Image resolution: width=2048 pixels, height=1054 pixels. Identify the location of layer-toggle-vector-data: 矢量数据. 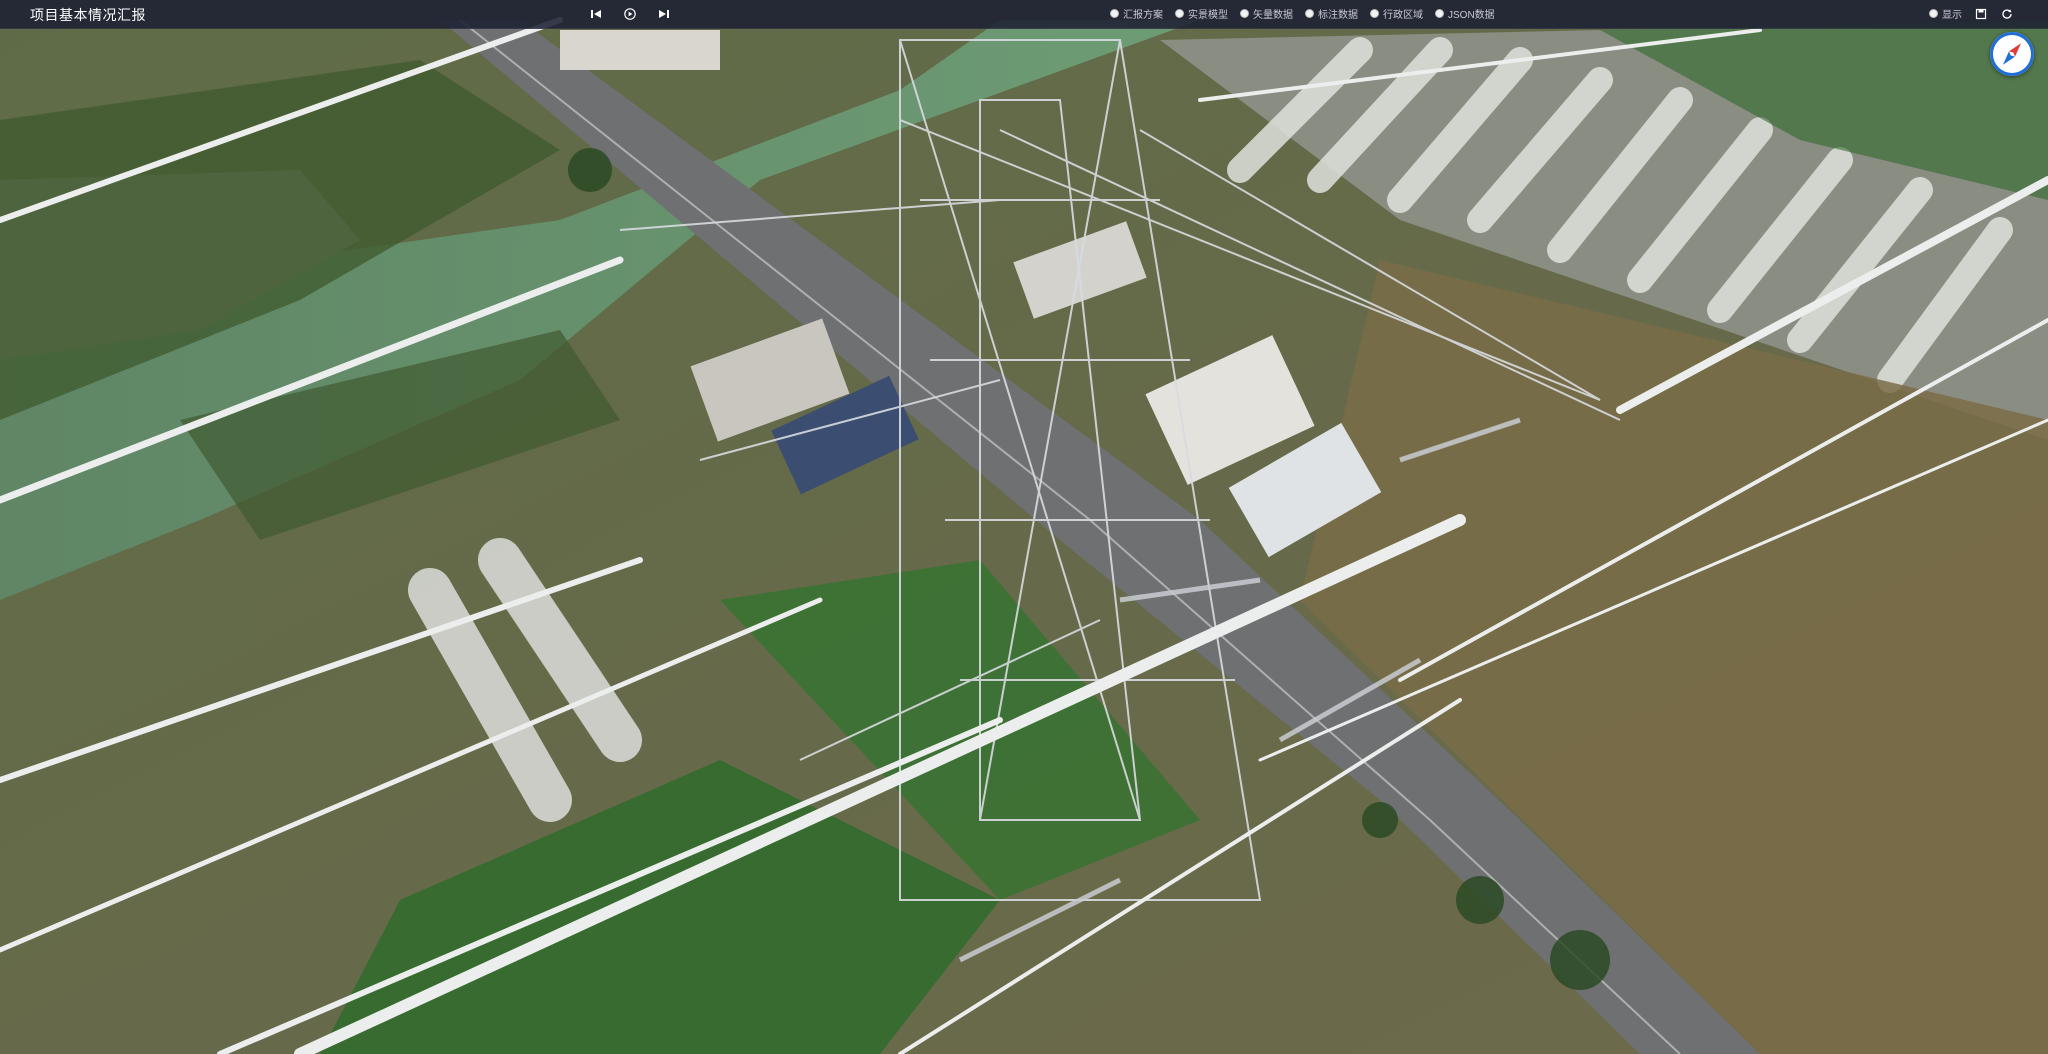
(1266, 13).